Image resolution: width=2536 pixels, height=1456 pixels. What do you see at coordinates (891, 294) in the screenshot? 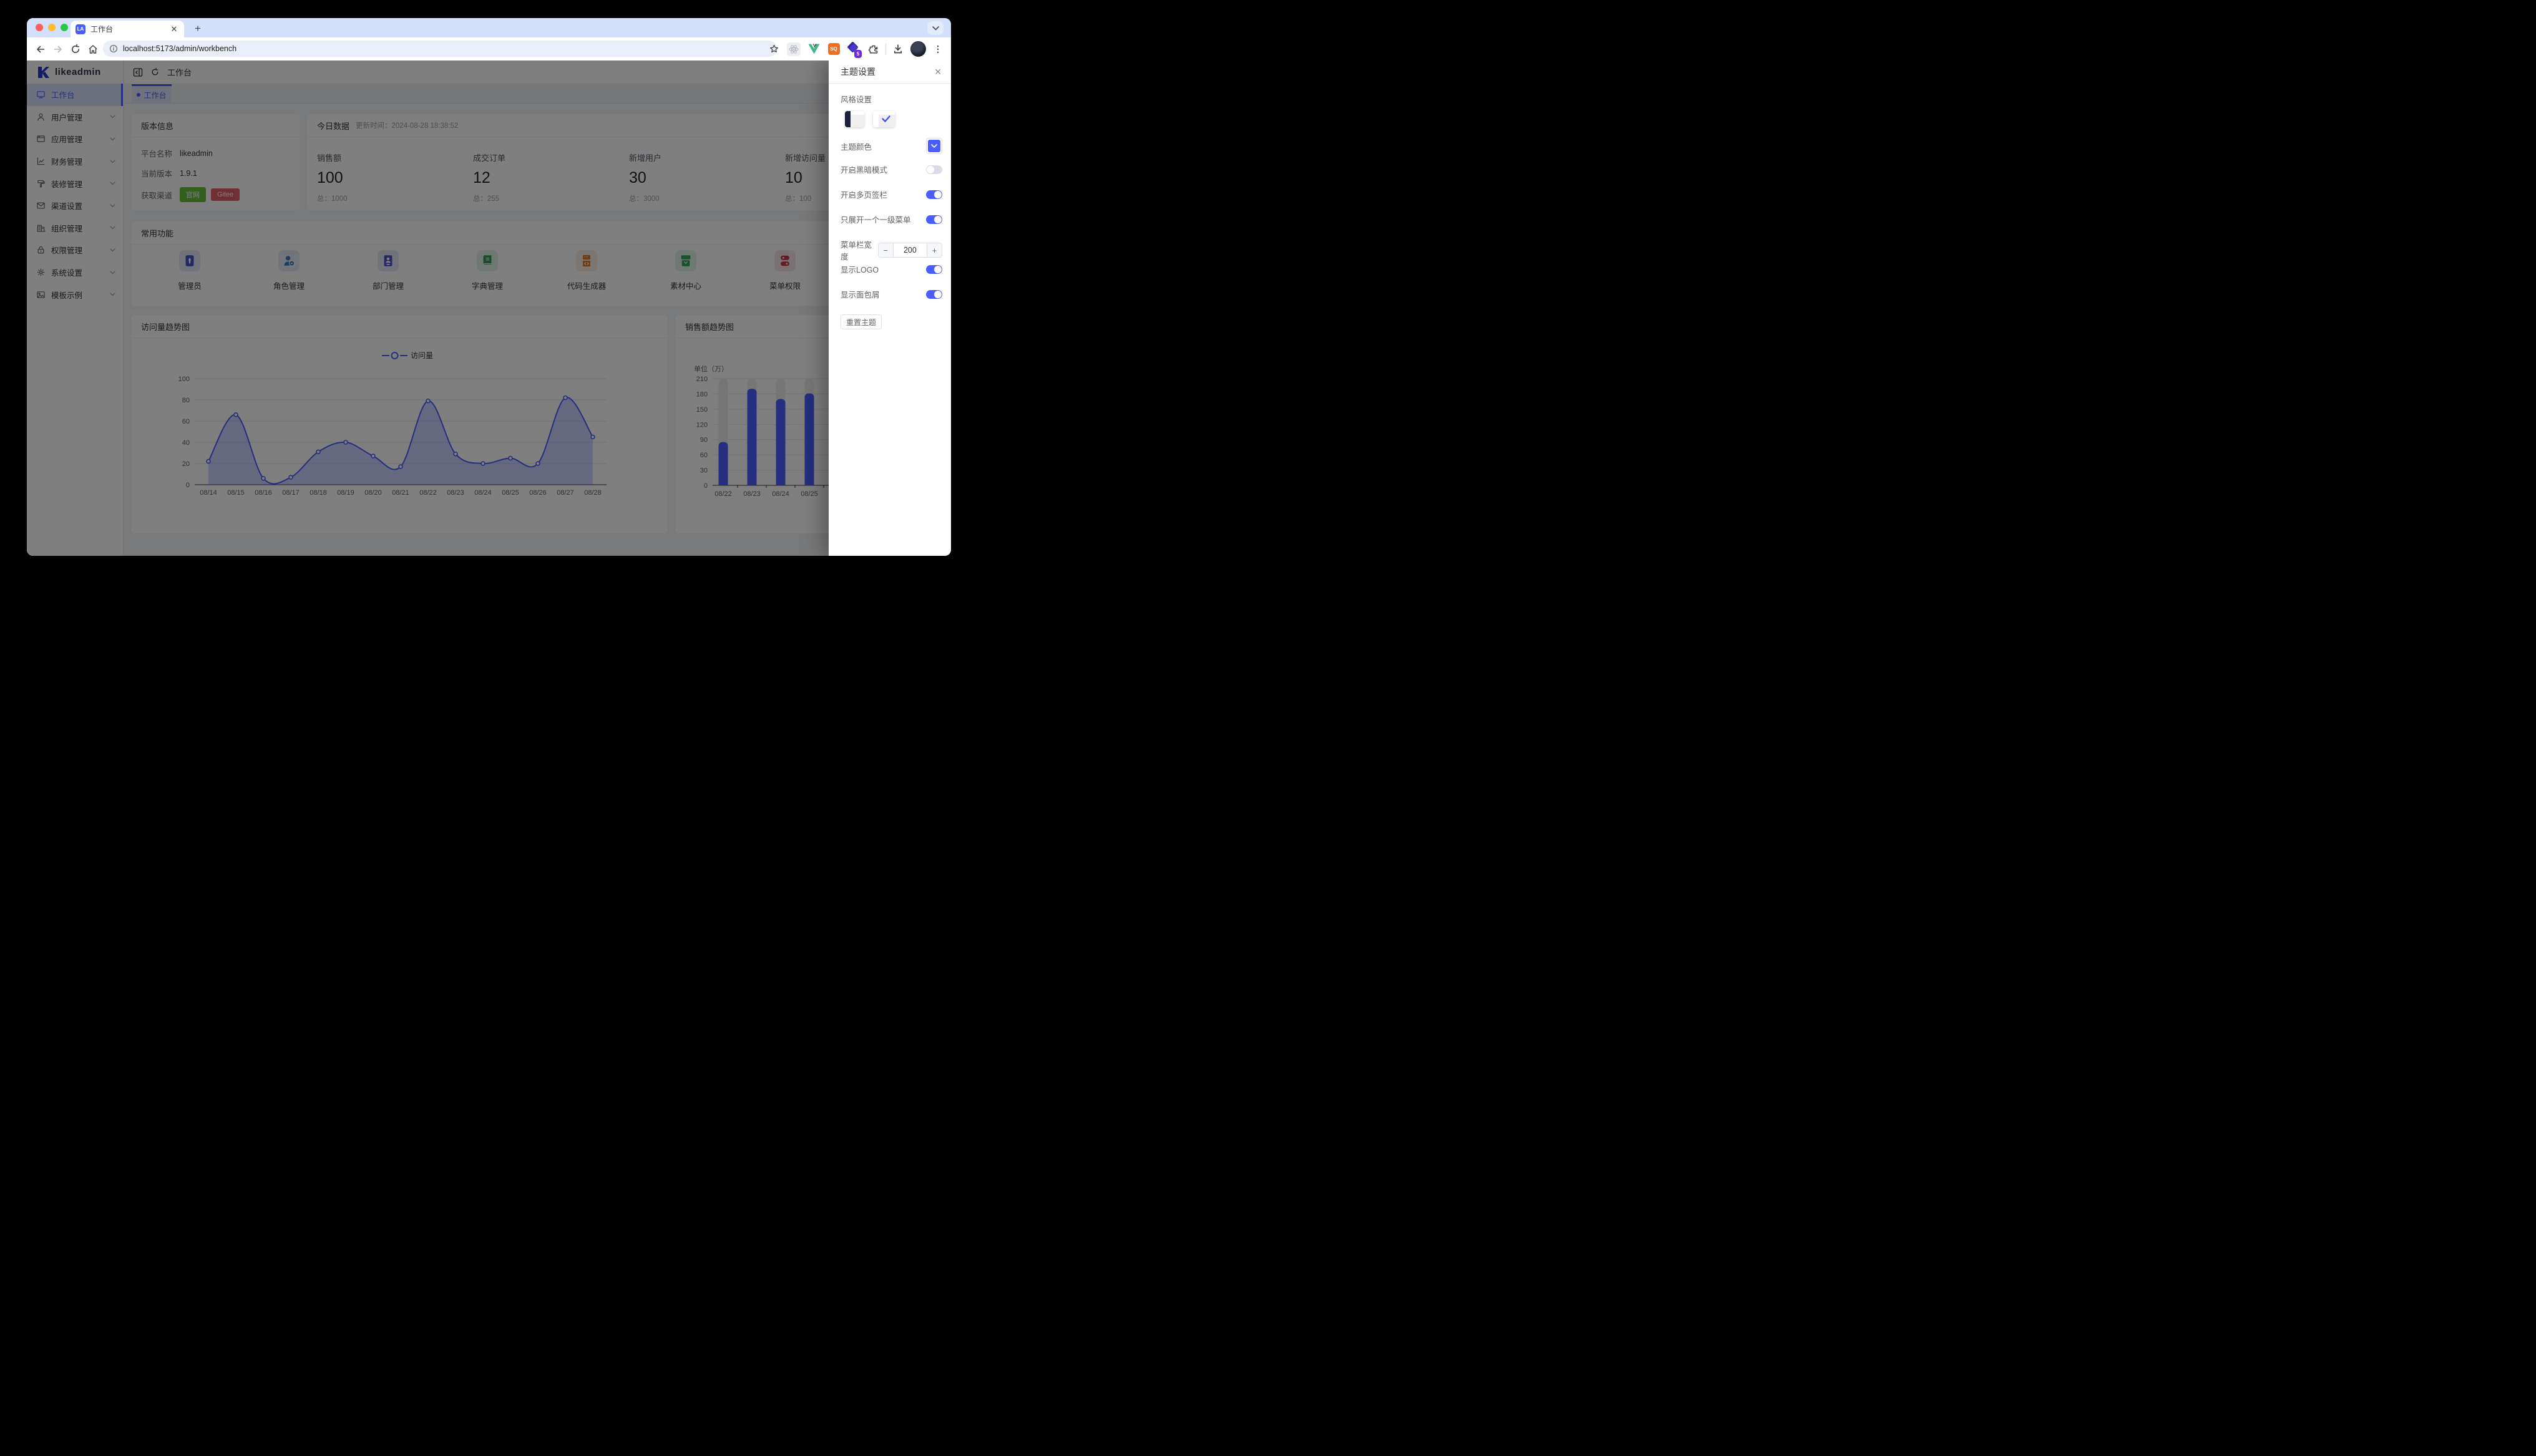
I see `drawer-row-5: 显示面包屑` at bounding box center [891, 294].